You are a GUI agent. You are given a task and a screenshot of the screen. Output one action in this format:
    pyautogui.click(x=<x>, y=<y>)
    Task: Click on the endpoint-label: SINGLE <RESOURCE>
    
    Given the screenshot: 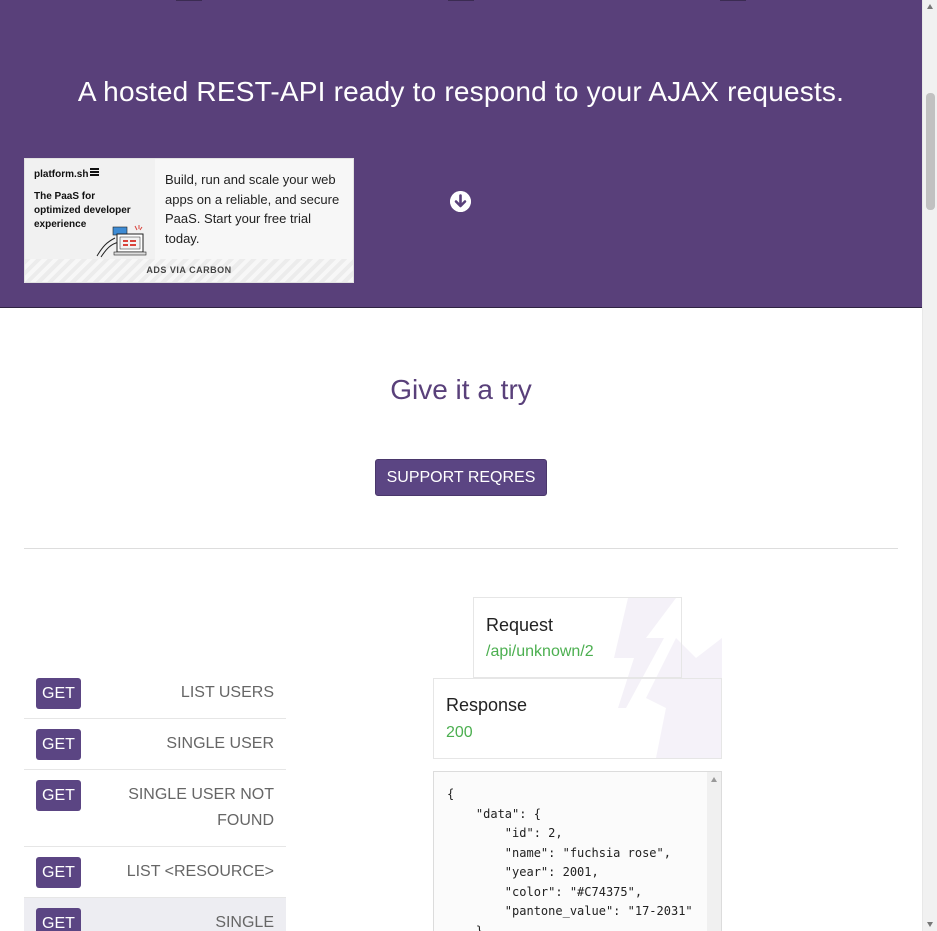 What is the action you would take?
    pyautogui.click(x=244, y=922)
    